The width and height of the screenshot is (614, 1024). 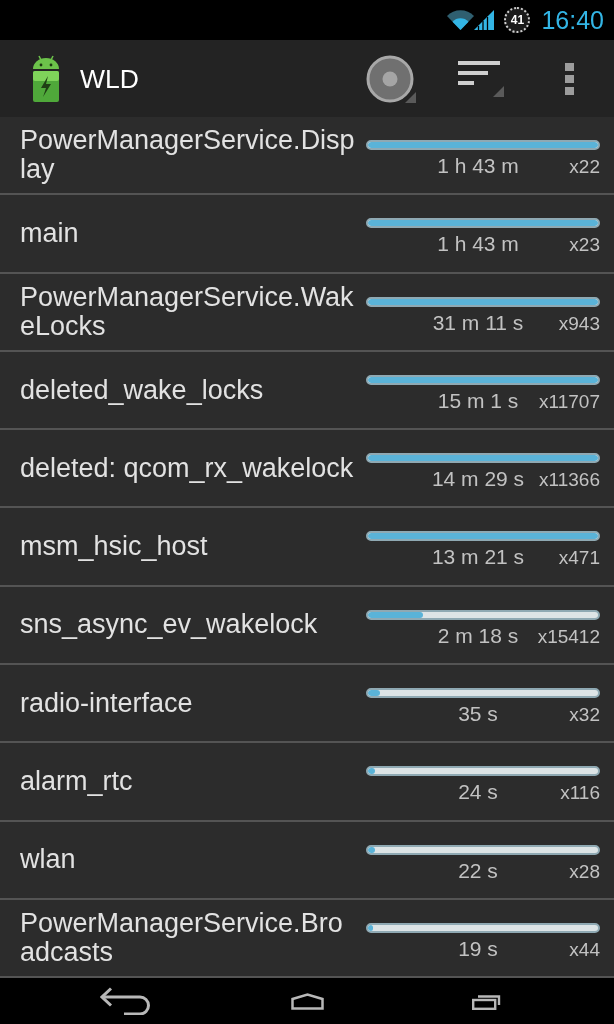 What do you see at coordinates (187, 311) in the screenshot?
I see `wakelock-name: PowerManagerService.WakeLocks` at bounding box center [187, 311].